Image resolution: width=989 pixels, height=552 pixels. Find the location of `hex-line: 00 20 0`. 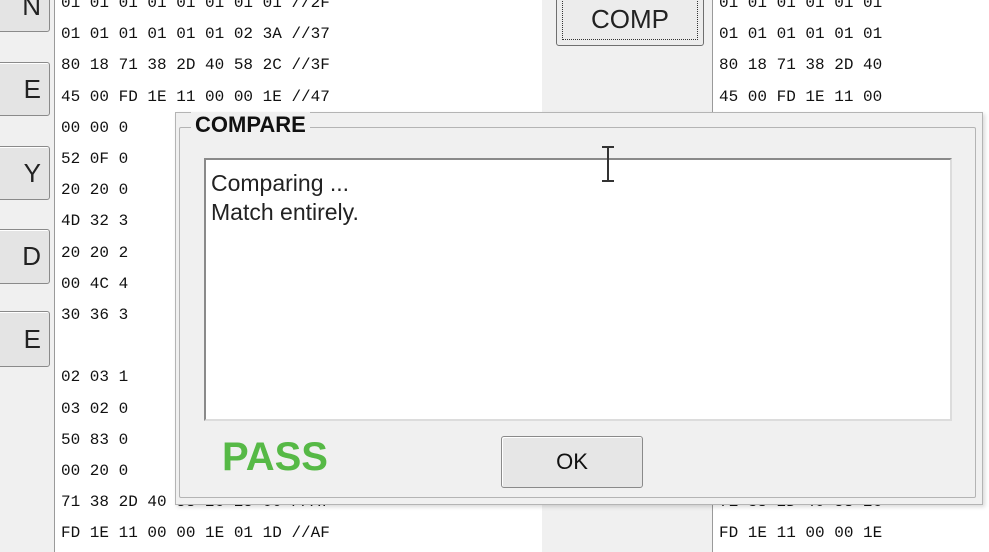

hex-line: 00 20 0 is located at coordinates (95, 471).